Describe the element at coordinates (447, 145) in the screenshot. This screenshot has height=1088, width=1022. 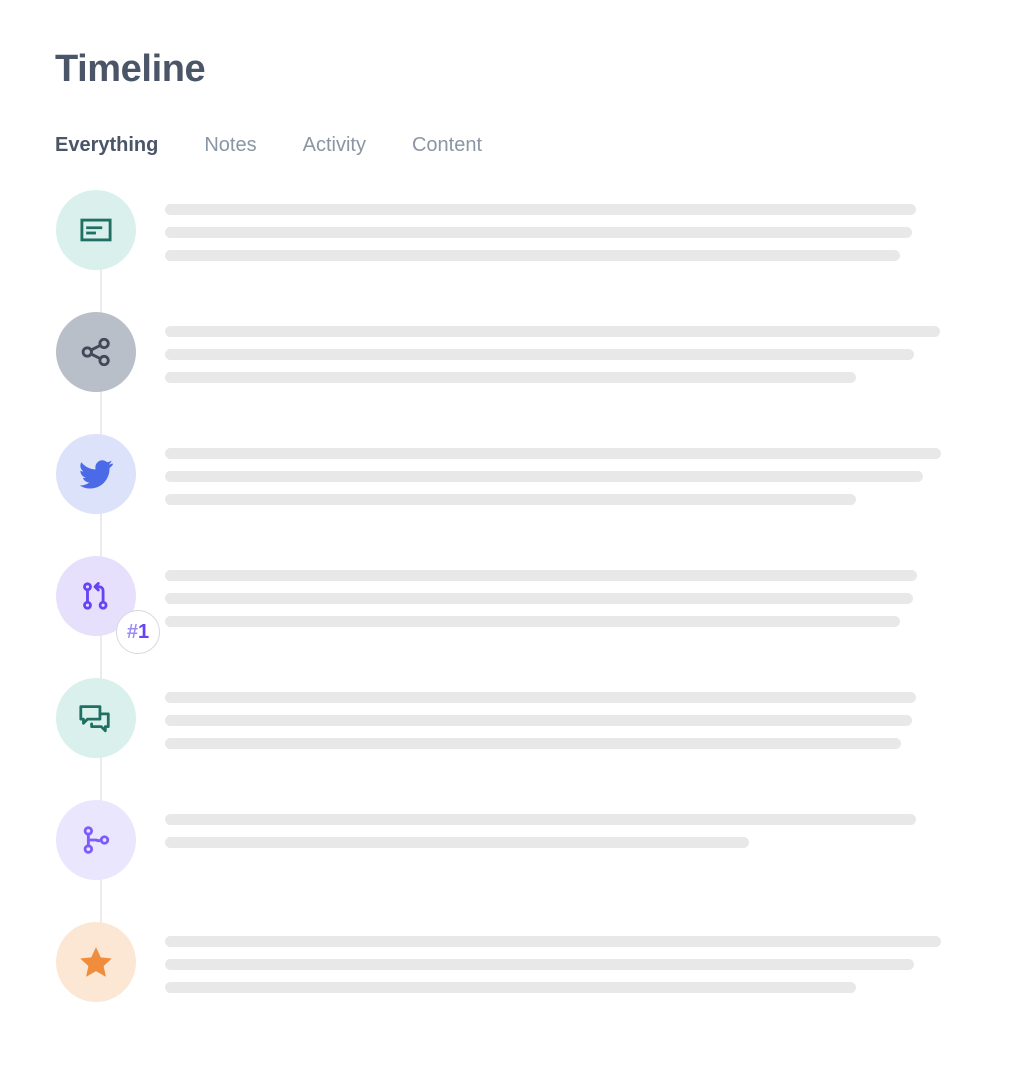
I see `tab-content: Content` at that location.